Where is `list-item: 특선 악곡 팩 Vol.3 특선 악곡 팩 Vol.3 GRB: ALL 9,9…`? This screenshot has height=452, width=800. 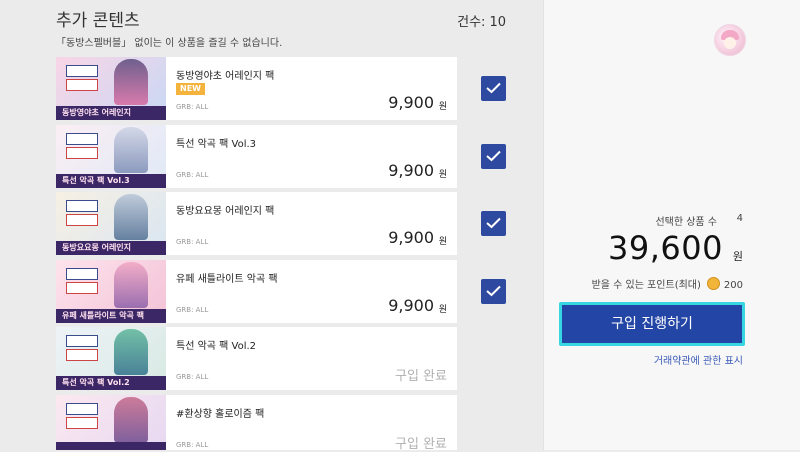
list-item: 특선 악곡 팩 Vol.3 특선 악곡 팩 Vol.3 GRB: ALL 9,9… is located at coordinates (256, 156).